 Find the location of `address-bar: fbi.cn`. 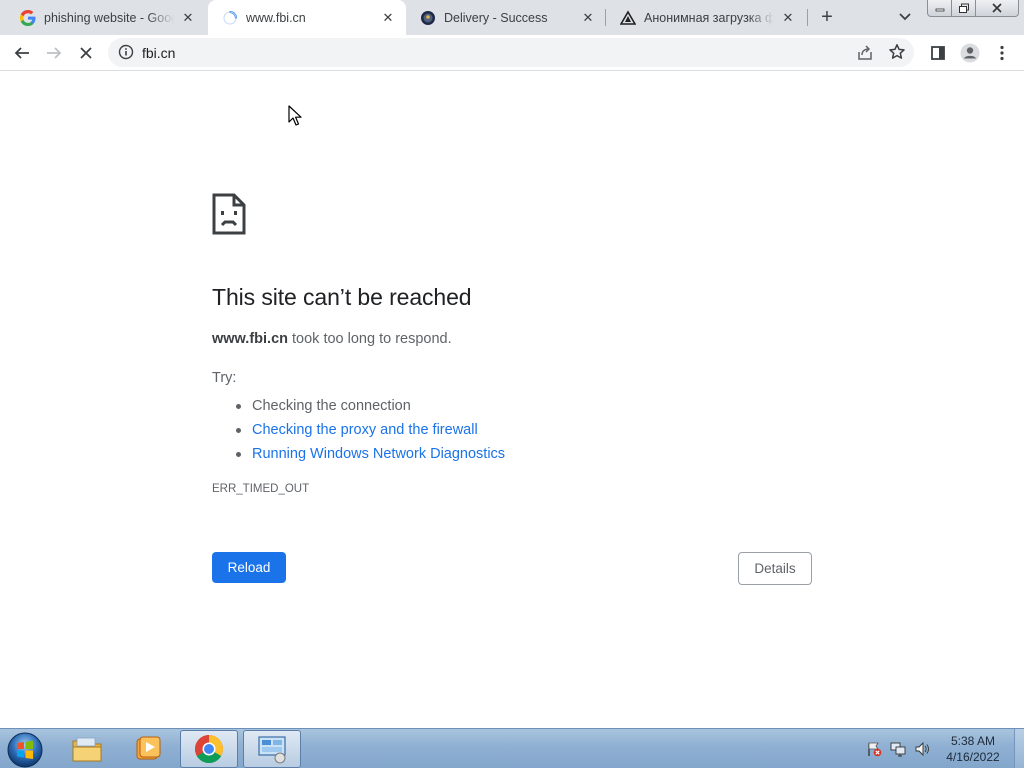

address-bar: fbi.cn is located at coordinates (511, 52).